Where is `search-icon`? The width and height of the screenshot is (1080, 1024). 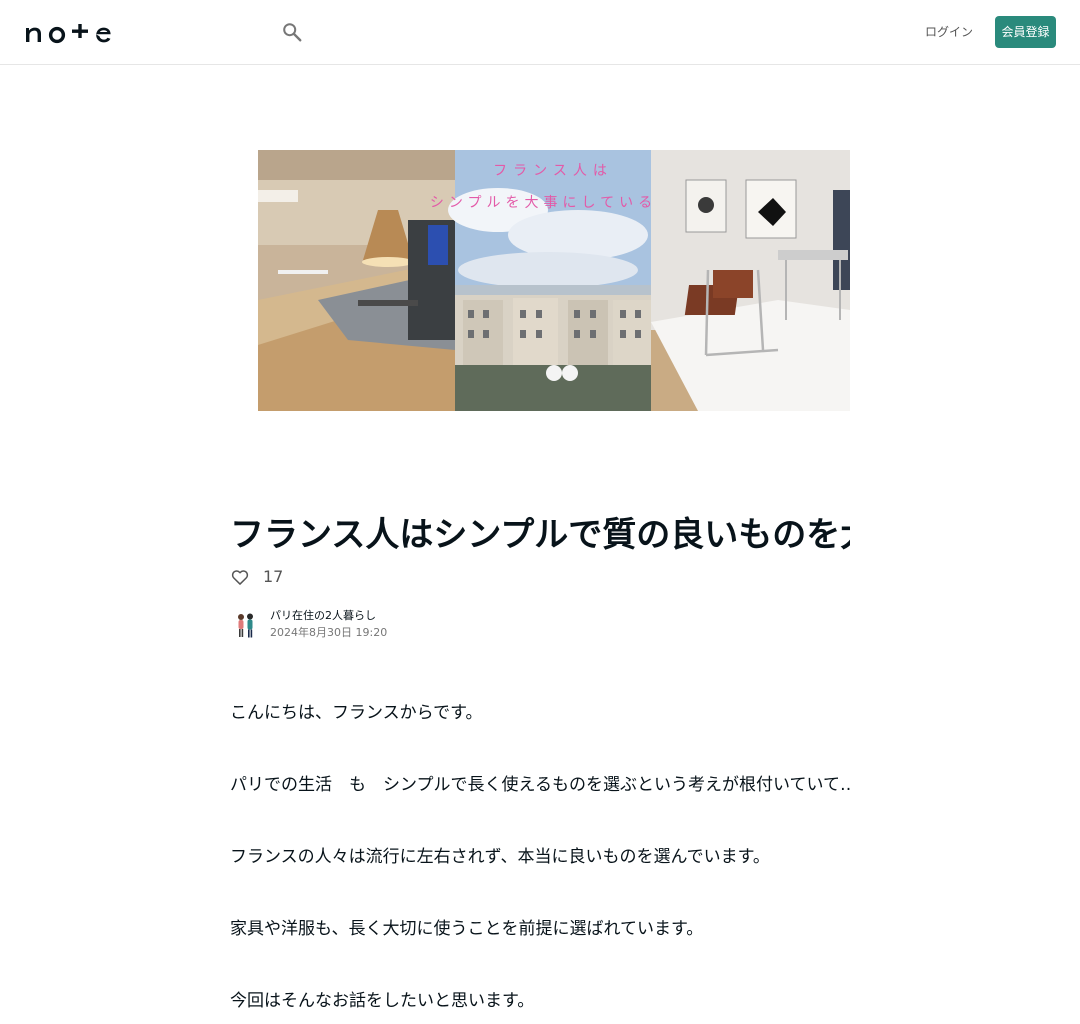 search-icon is located at coordinates (292, 32).